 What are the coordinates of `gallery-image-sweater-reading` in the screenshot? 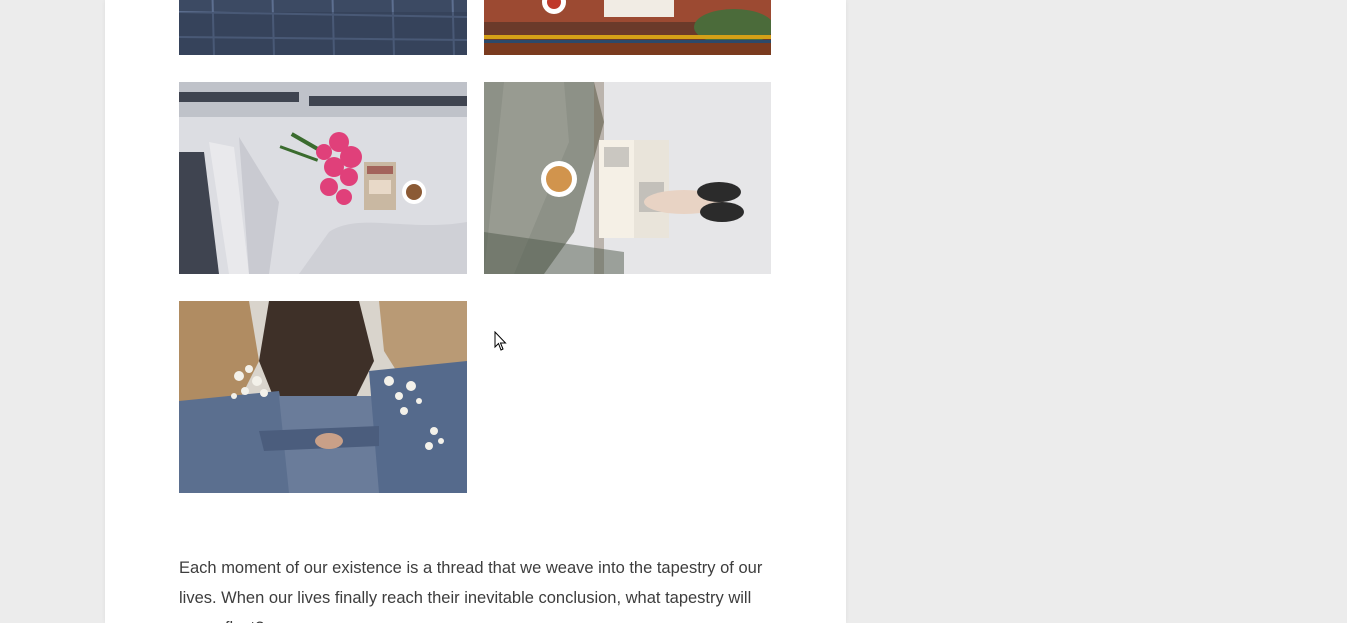 It's located at (627, 178).